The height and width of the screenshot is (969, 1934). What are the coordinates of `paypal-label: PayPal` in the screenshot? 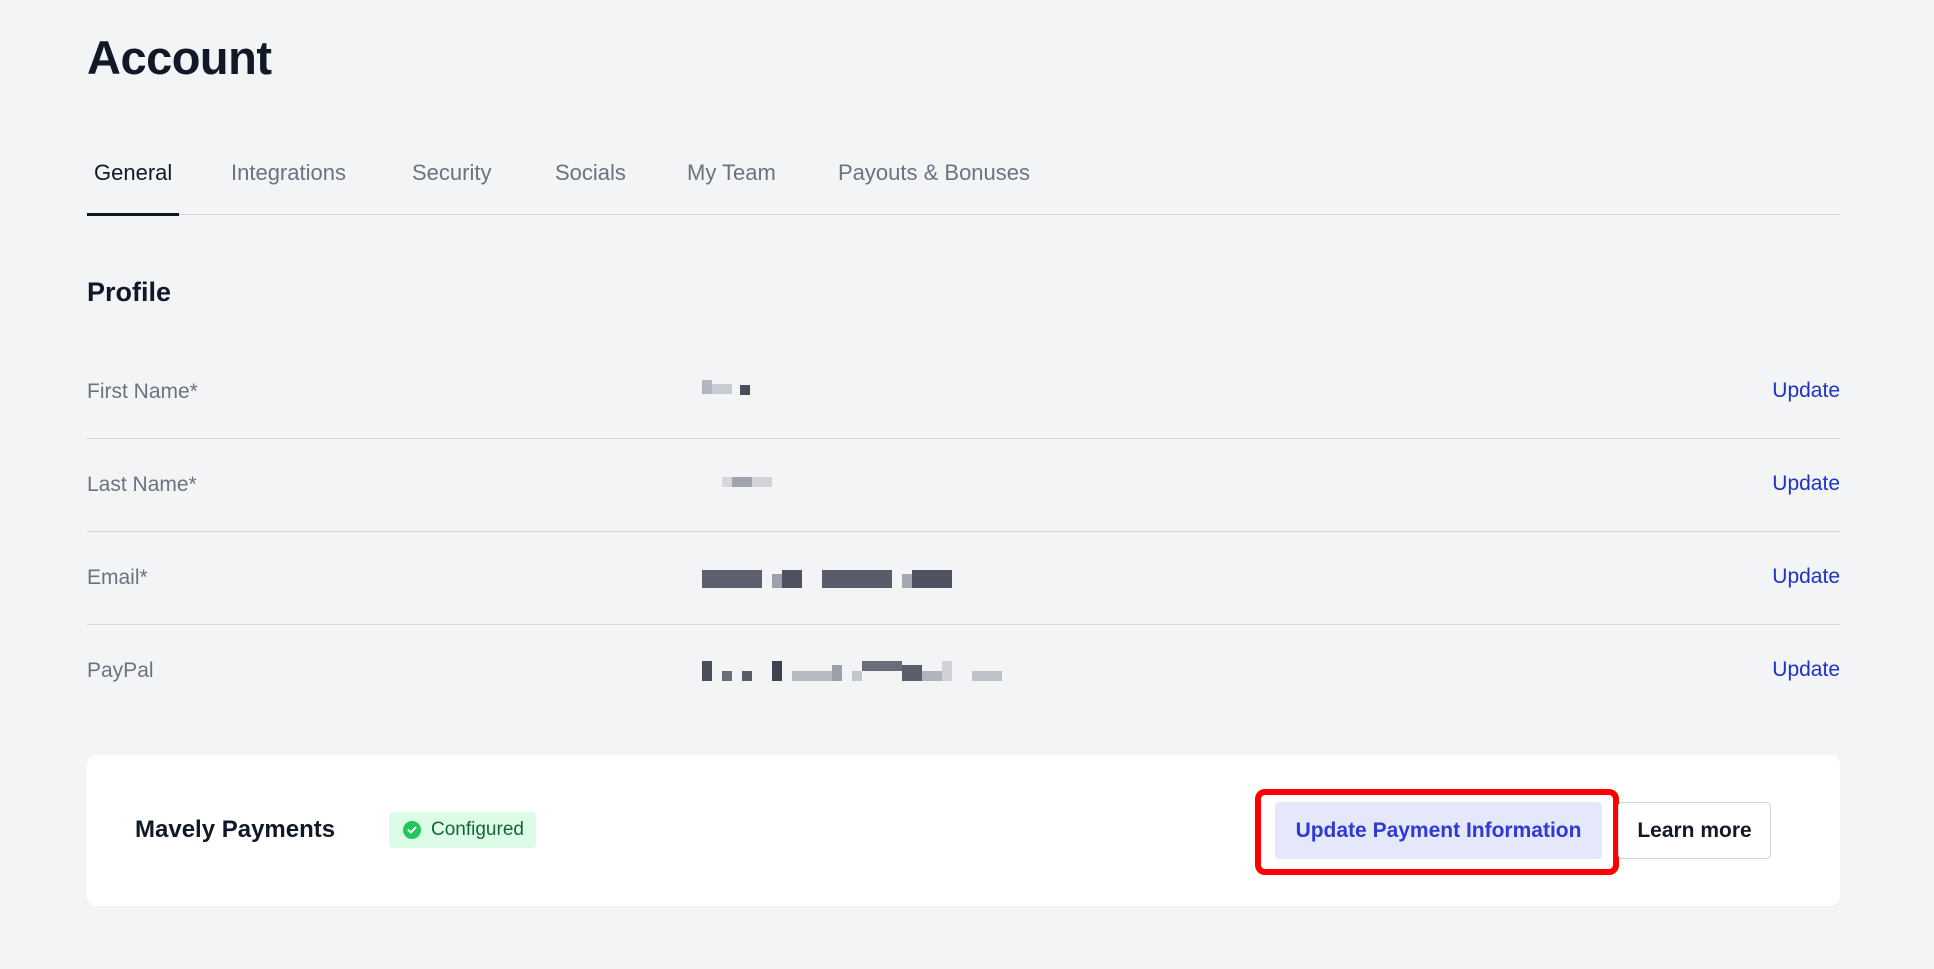 It's located at (120, 670).